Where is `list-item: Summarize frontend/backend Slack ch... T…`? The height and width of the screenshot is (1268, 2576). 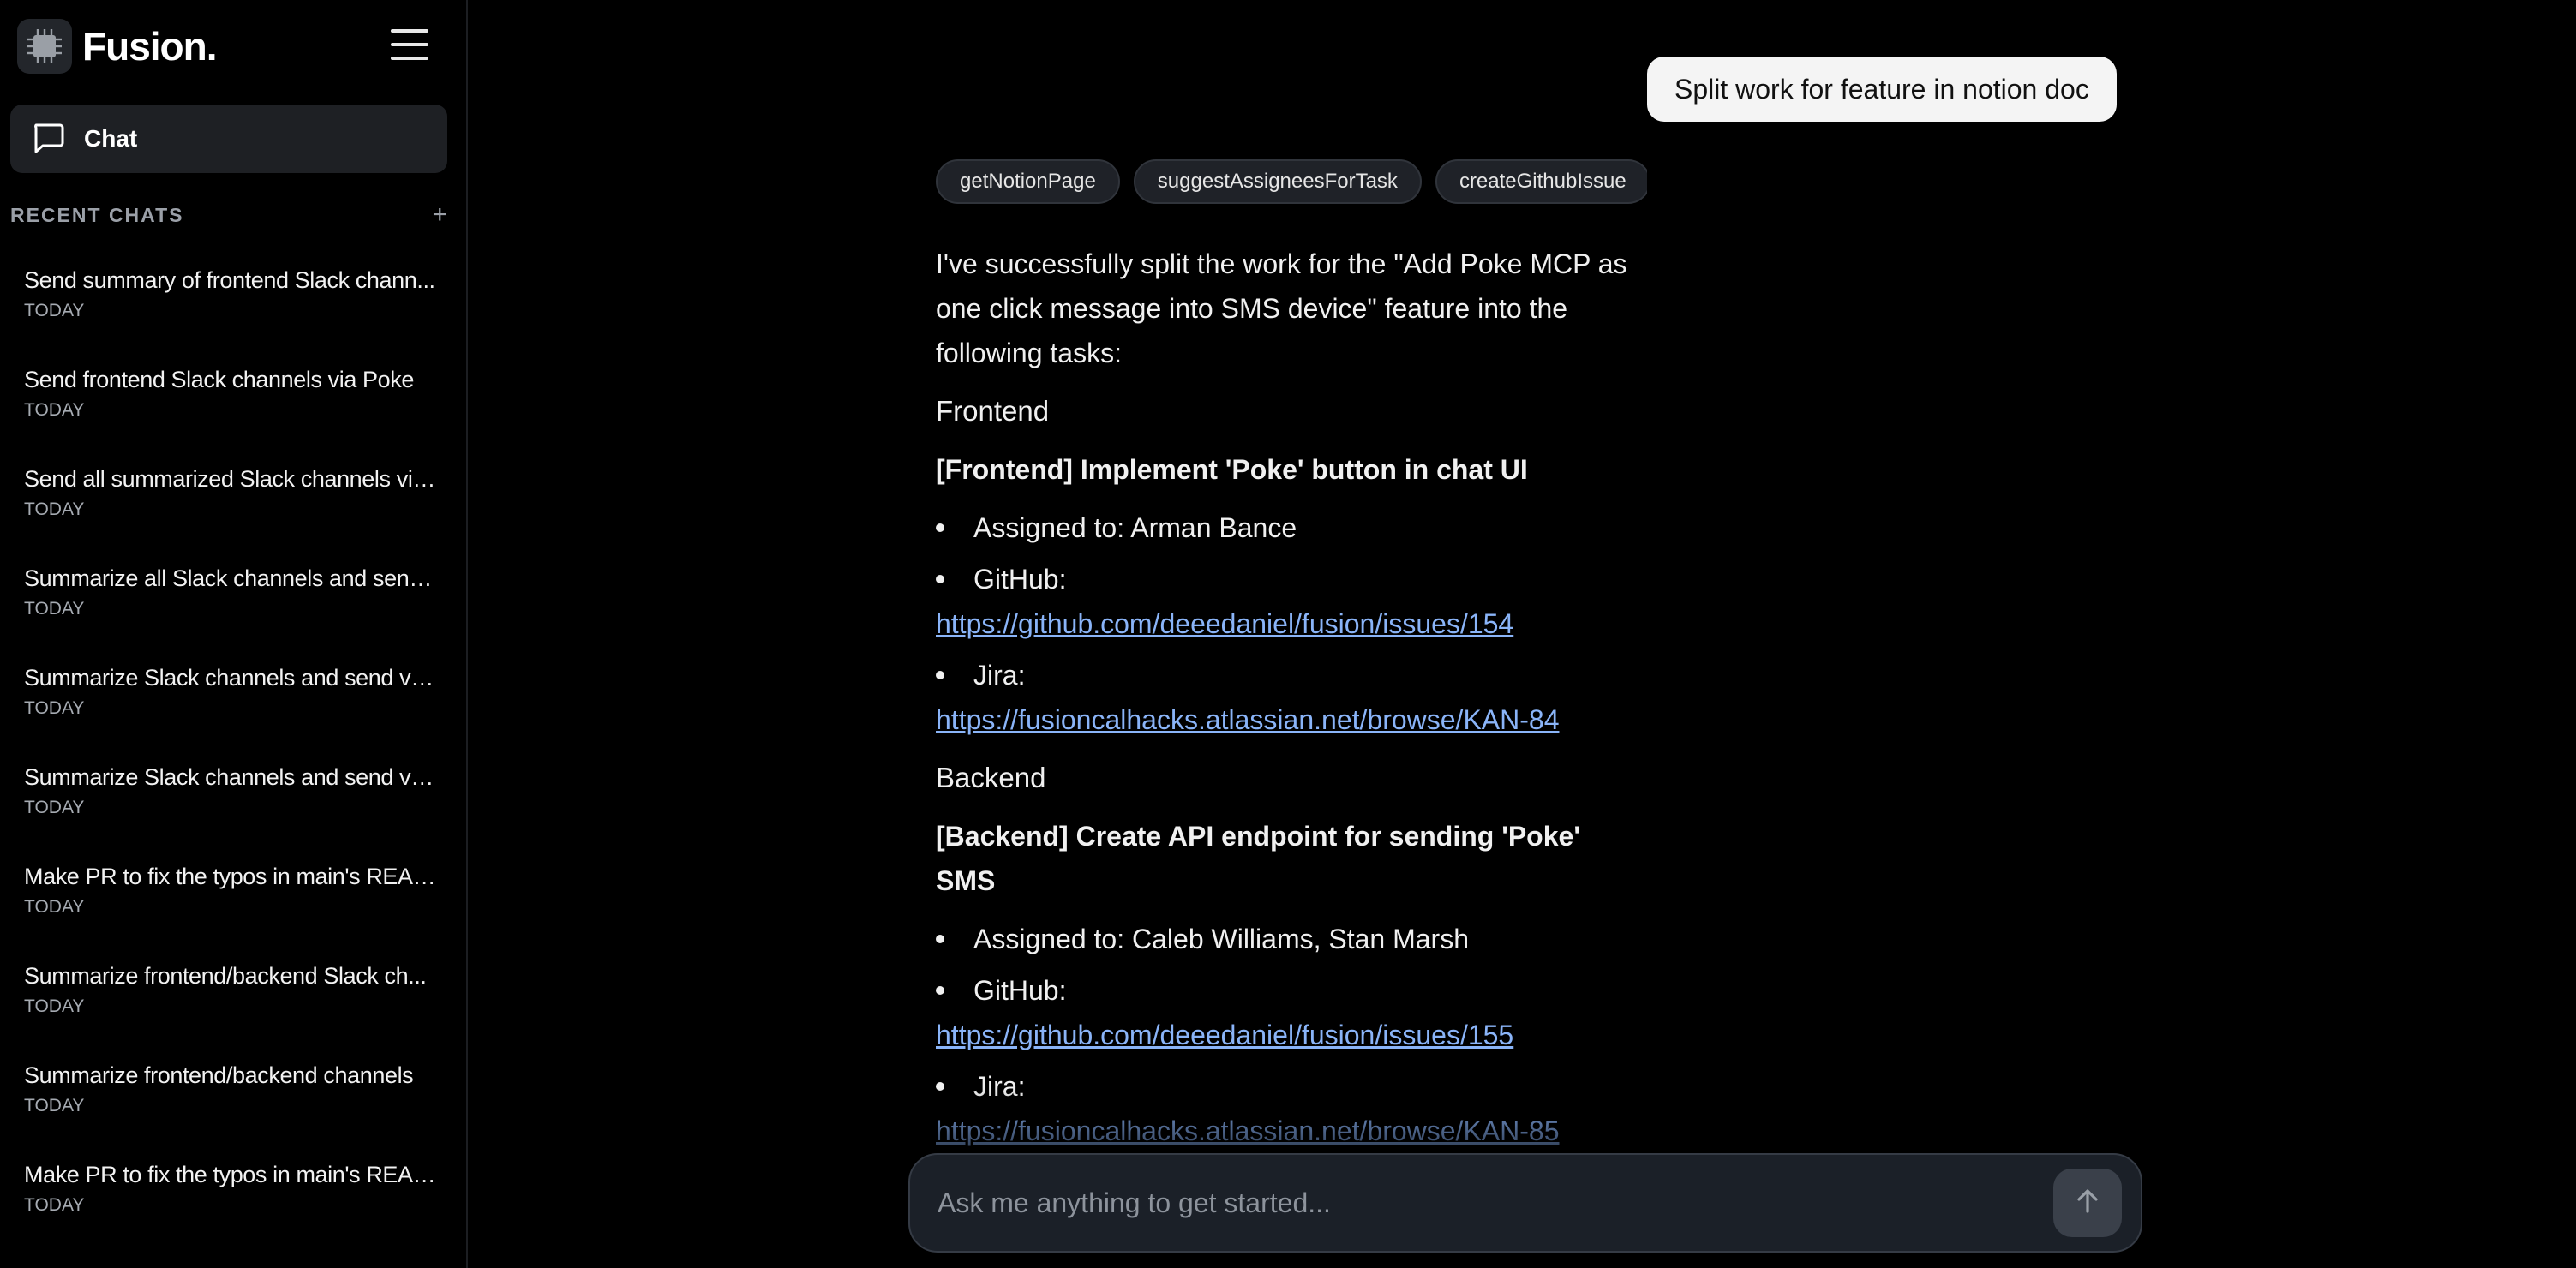
list-item: Summarize frontend/backend Slack ch... T… is located at coordinates (230, 1013).